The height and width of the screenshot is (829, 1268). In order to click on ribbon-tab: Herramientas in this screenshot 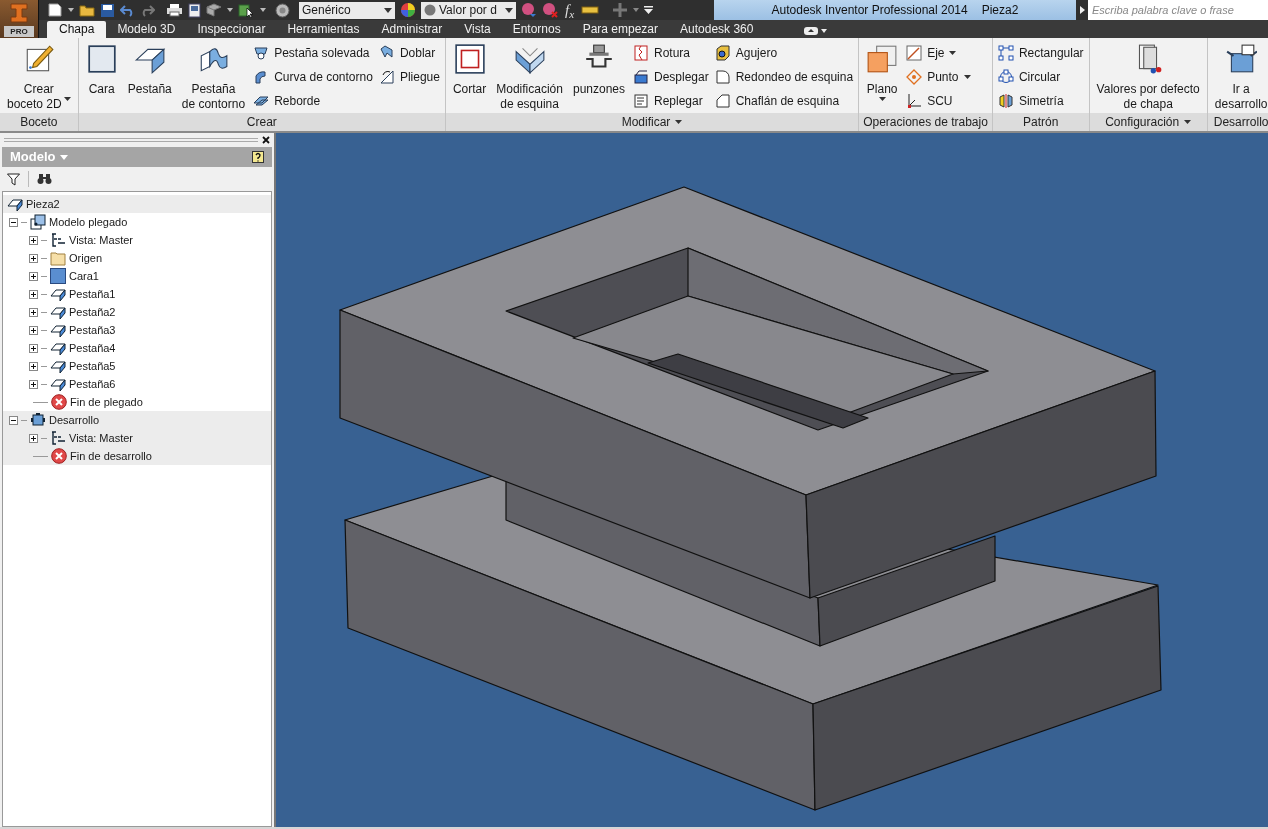, I will do `click(323, 29)`.